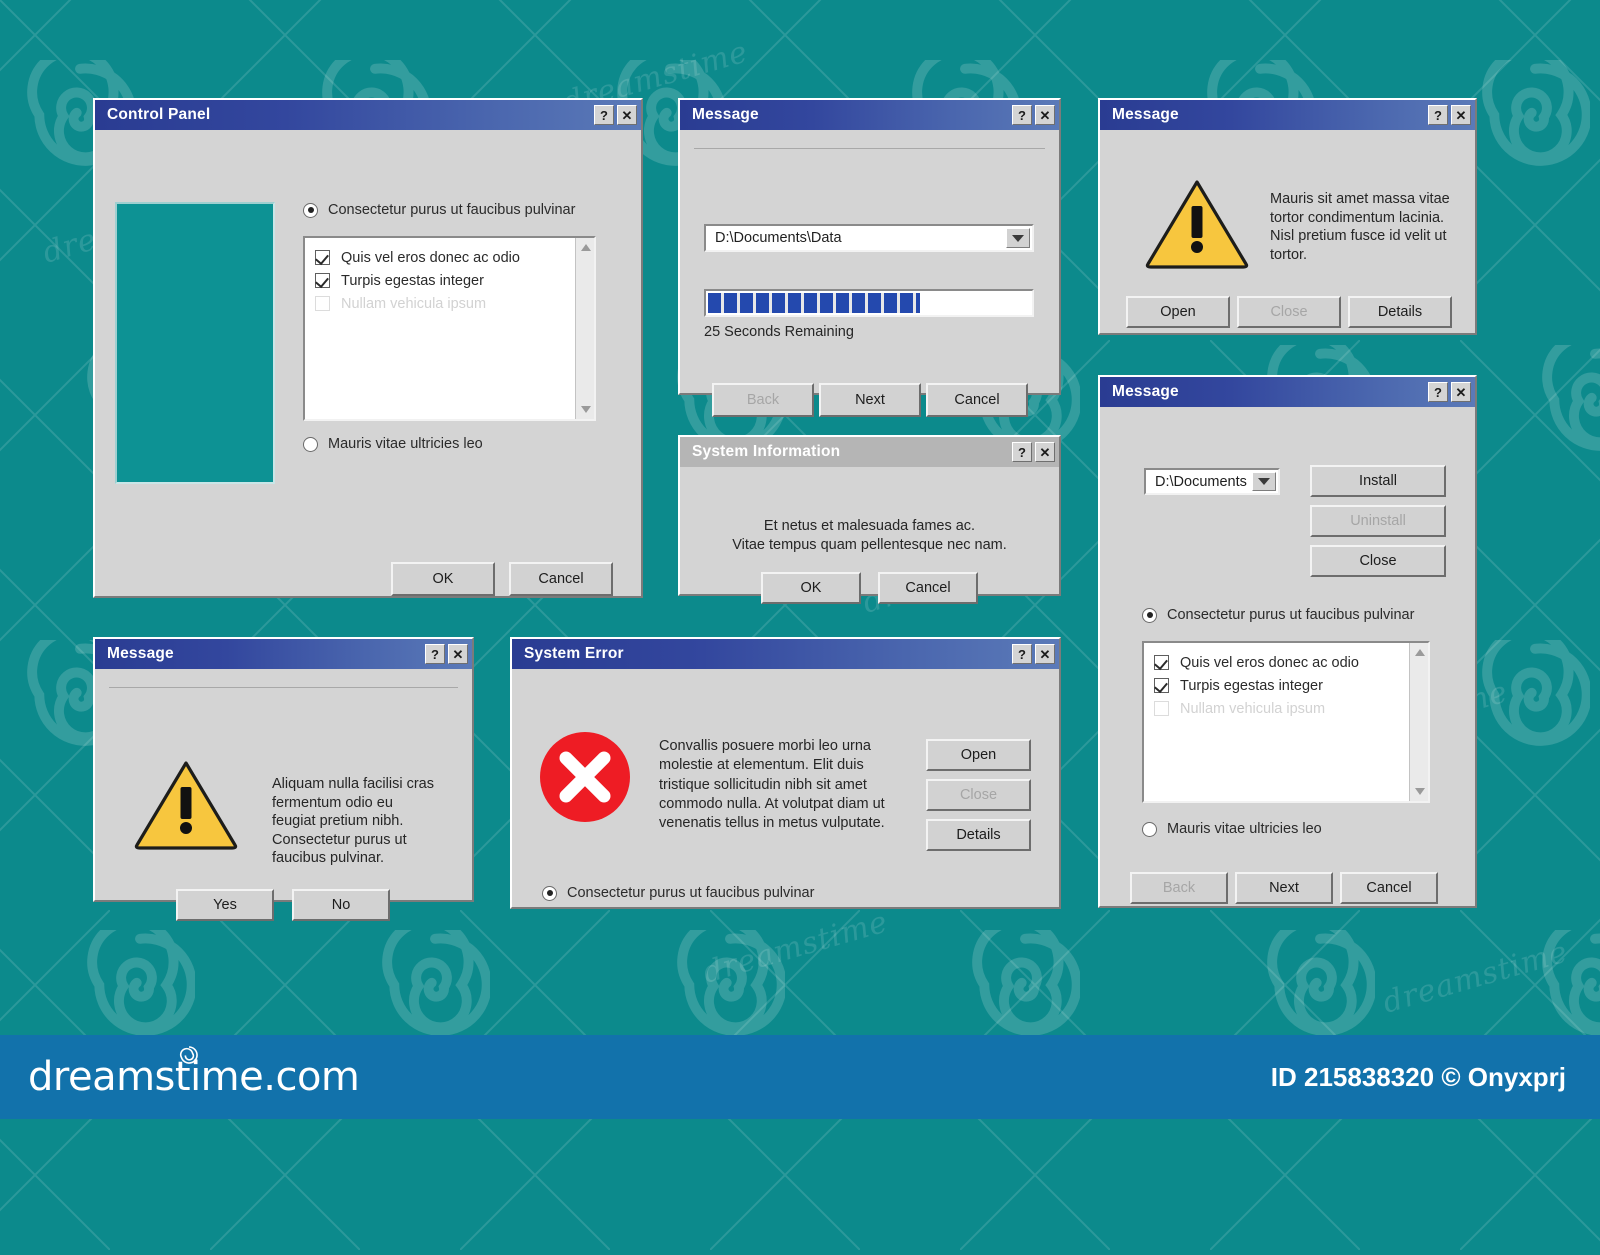 Image resolution: width=1600 pixels, height=1255 pixels. I want to click on list-item: Nullam vehicula ipsum, so click(451, 303).